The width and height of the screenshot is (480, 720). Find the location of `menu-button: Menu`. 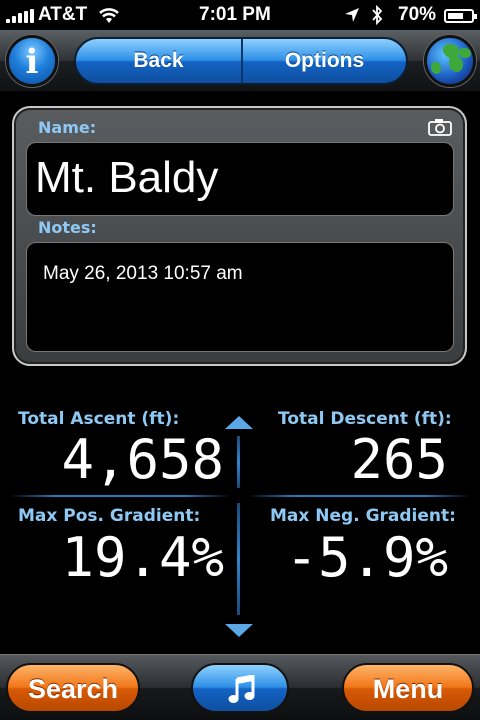

menu-button: Menu is located at coordinates (408, 688).